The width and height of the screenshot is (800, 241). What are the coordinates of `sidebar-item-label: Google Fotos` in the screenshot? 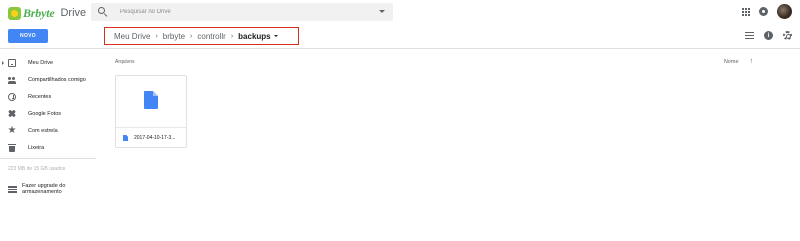 It's located at (45, 114).